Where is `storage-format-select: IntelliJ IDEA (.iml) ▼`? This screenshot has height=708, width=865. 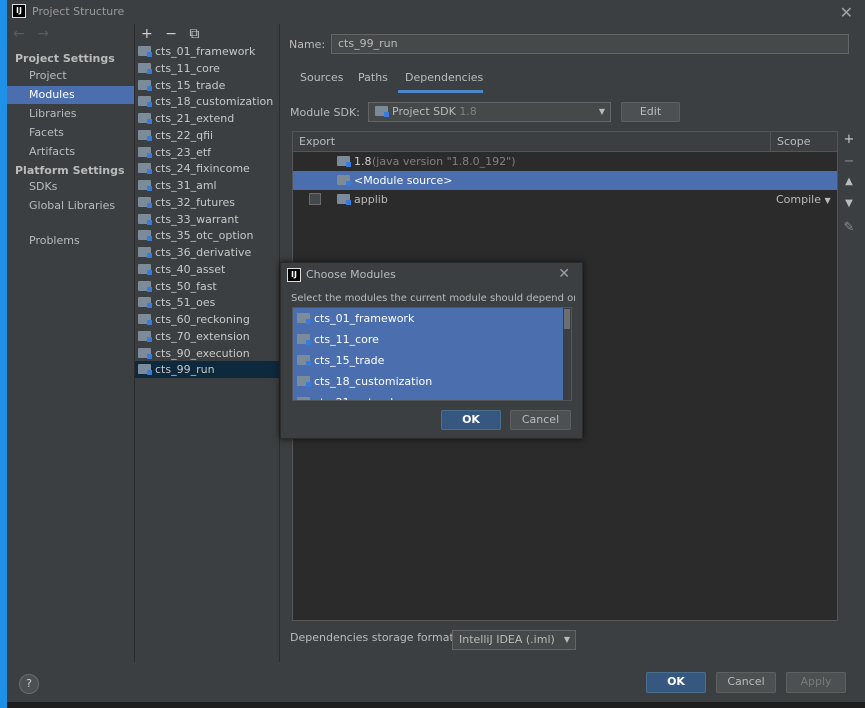
storage-format-select: IntelliJ IDEA (.iml) ▼ is located at coordinates (514, 640).